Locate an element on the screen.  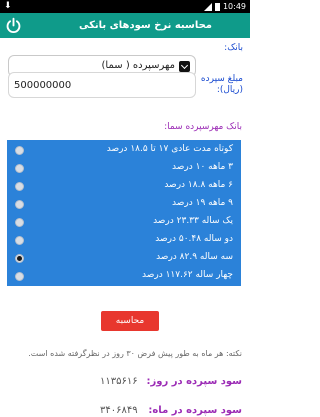
plan-option-label: کوتاه مدت عادی ۱۷ تا ۱۸.۵ درصد is located at coordinates (169, 149).